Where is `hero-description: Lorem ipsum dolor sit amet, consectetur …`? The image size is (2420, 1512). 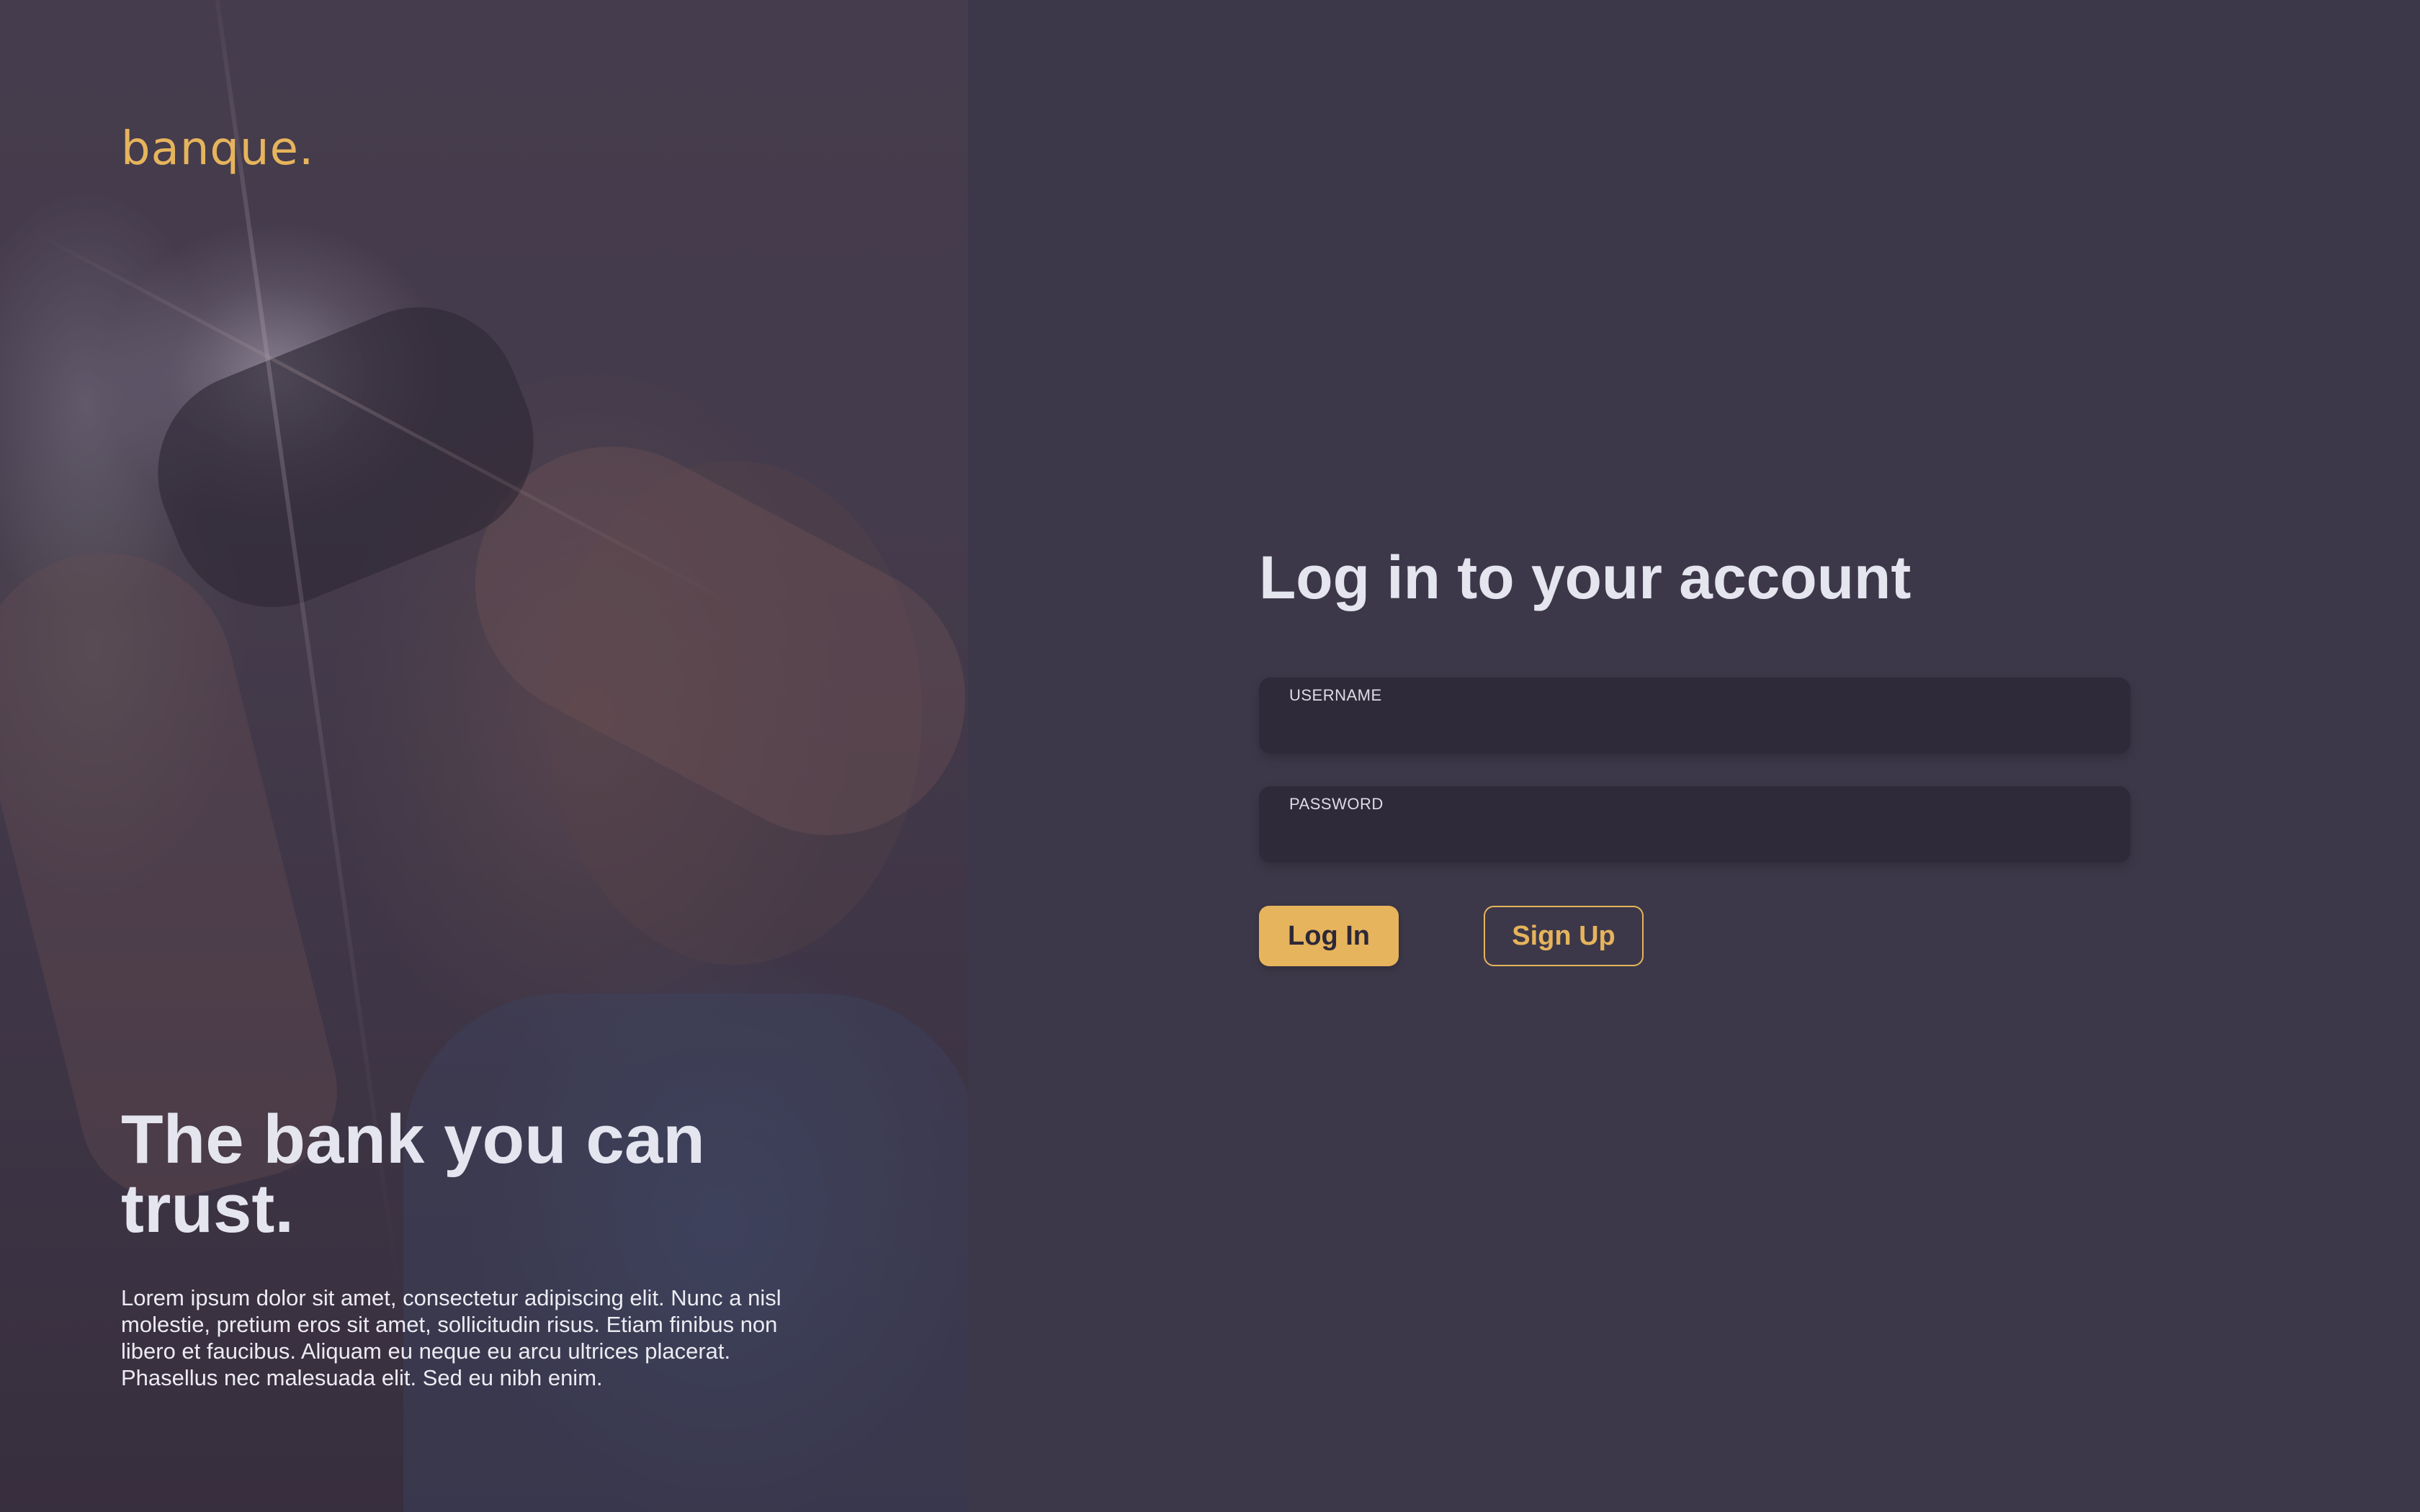 hero-description: Lorem ipsum dolor sit amet, consectetur … is located at coordinates (451, 1337).